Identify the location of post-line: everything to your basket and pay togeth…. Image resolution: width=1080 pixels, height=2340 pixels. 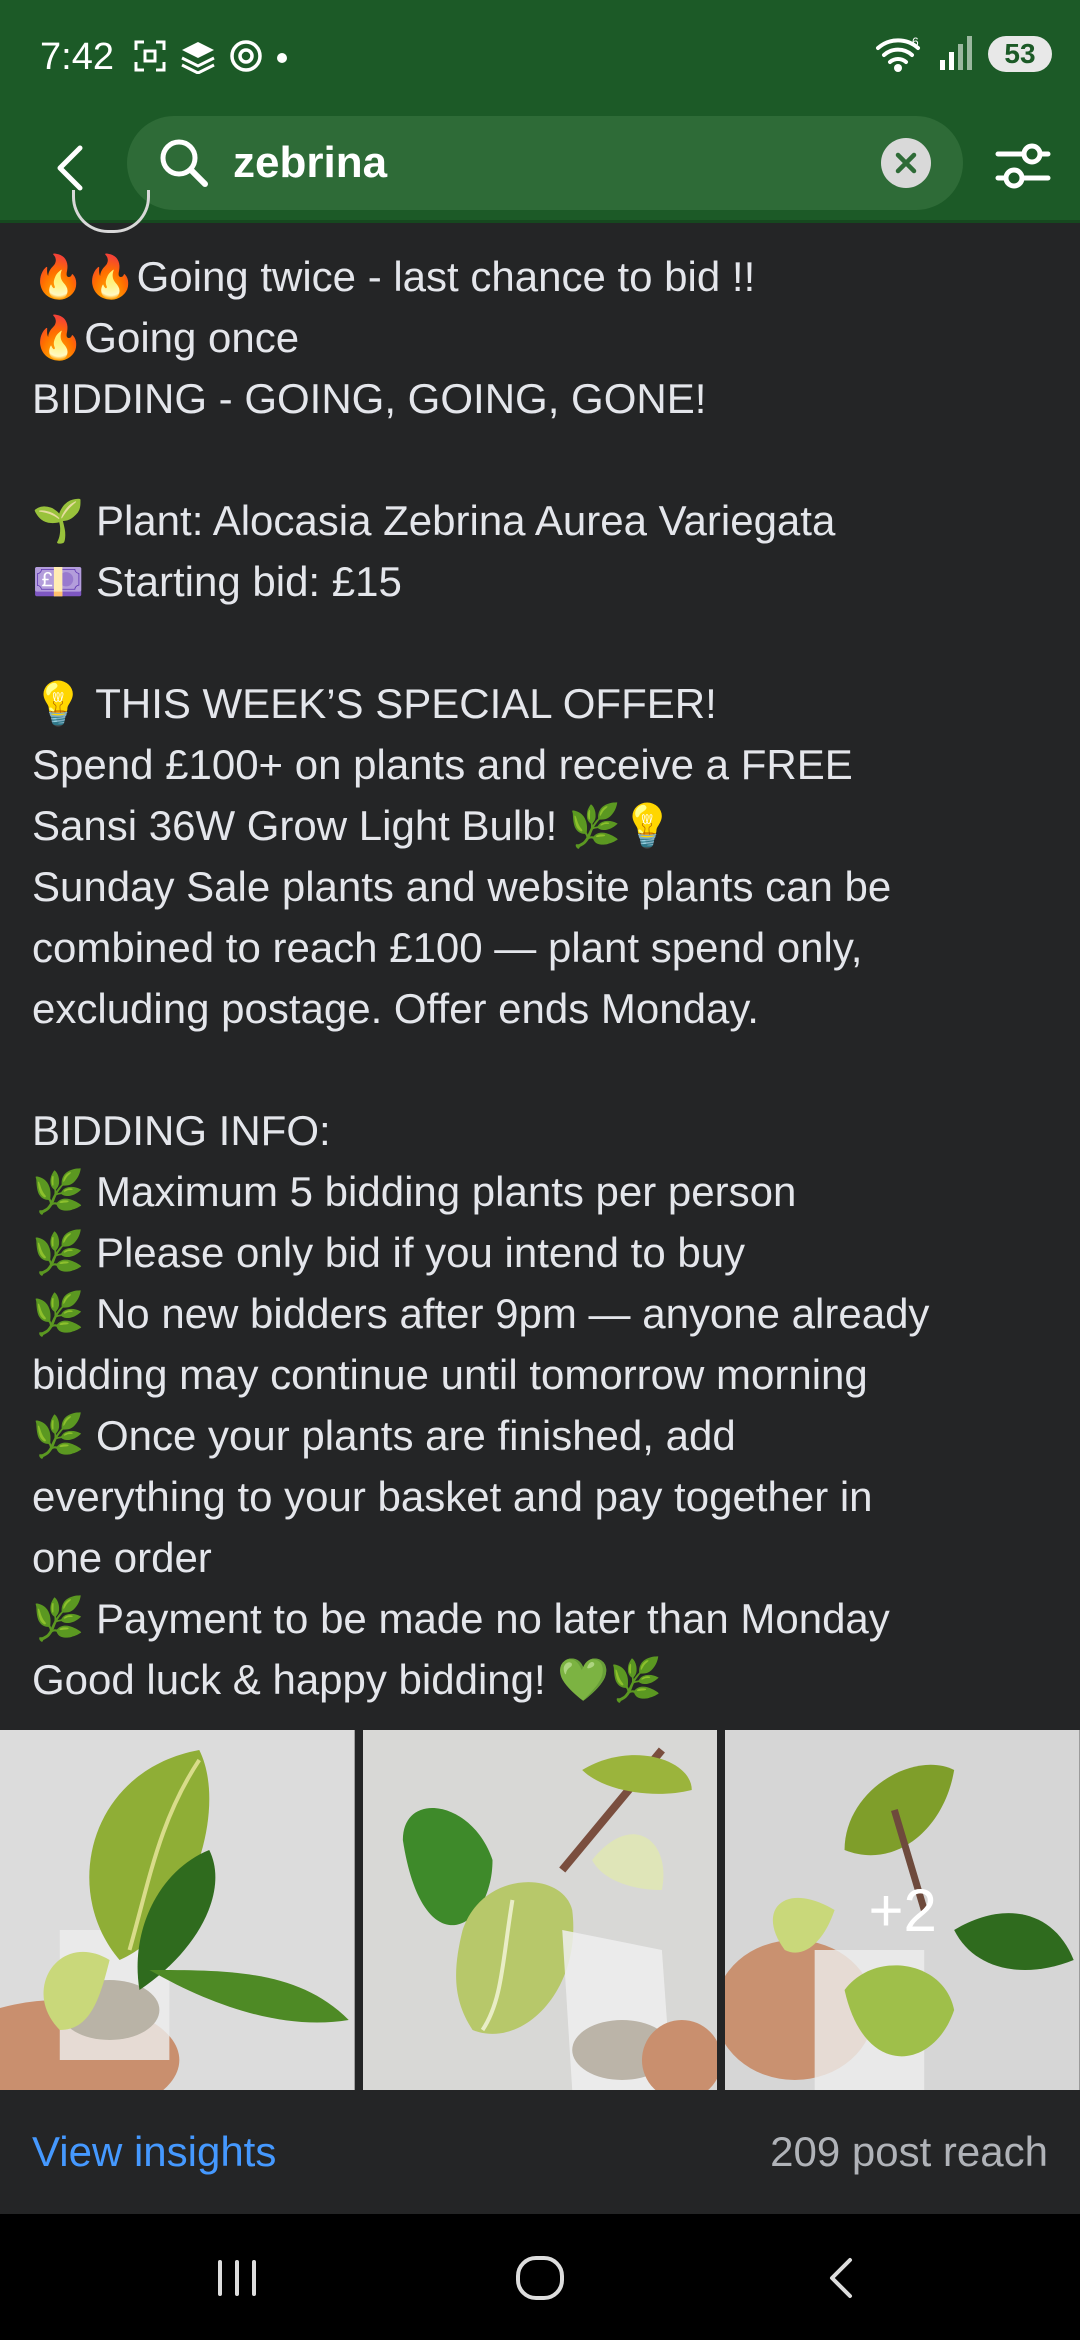
(452, 1496).